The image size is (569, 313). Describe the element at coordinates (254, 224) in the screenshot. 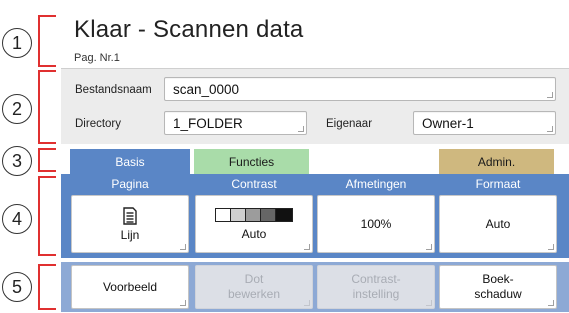

I see `contrast-button: Auto` at that location.